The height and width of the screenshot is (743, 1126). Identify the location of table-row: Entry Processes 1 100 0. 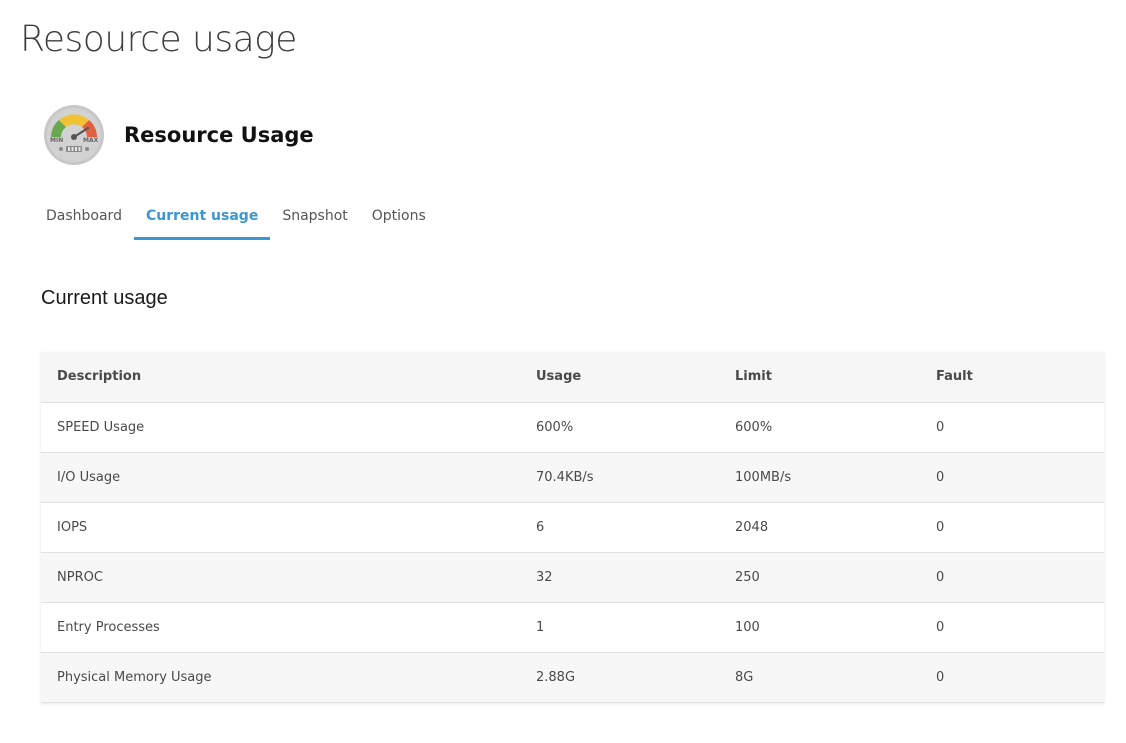
(572, 627).